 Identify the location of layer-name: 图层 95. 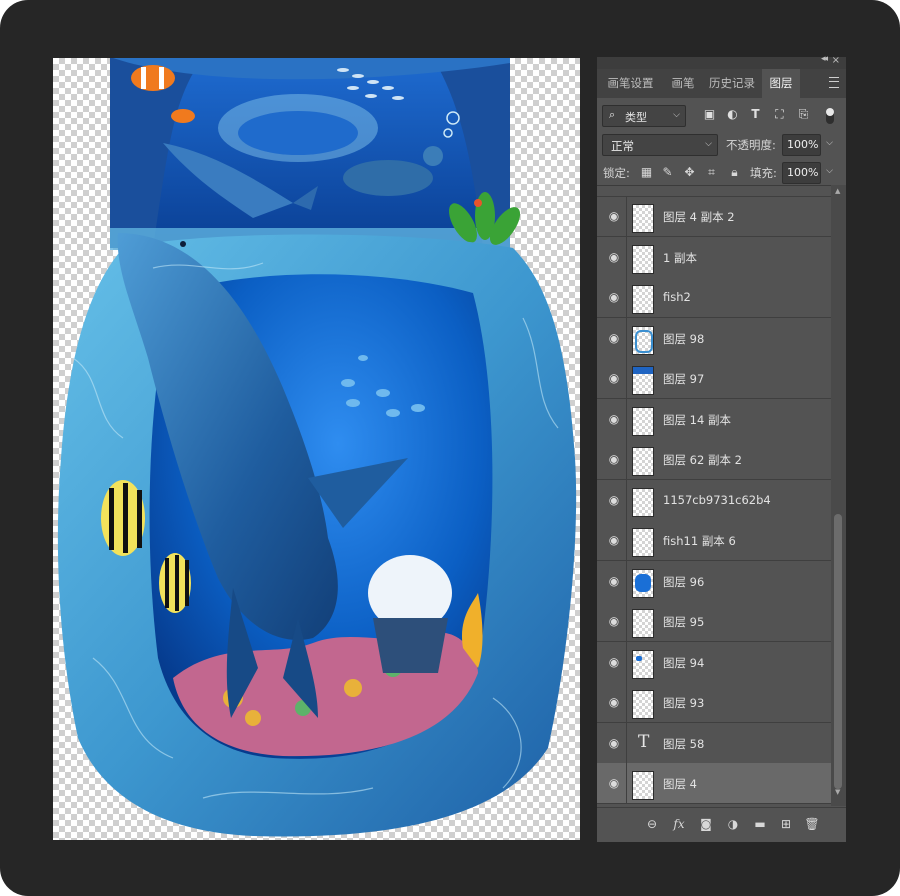
(684, 622).